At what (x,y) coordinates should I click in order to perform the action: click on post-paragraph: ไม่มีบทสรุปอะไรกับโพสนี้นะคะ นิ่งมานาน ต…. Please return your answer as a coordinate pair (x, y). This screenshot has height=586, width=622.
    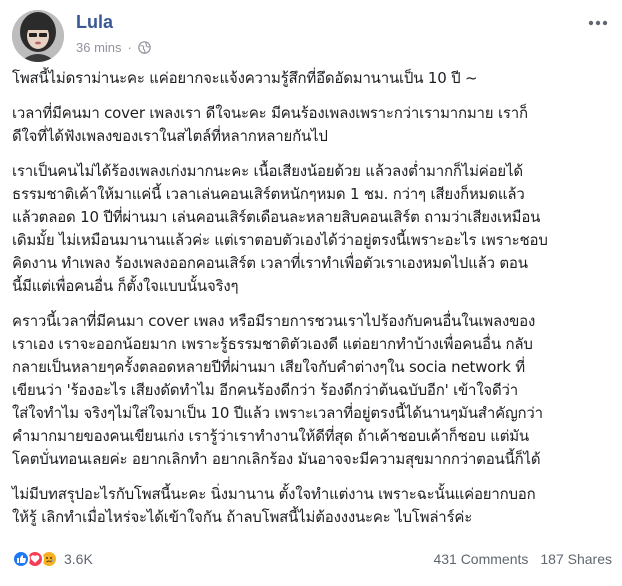
    Looking at the image, I should click on (274, 505).